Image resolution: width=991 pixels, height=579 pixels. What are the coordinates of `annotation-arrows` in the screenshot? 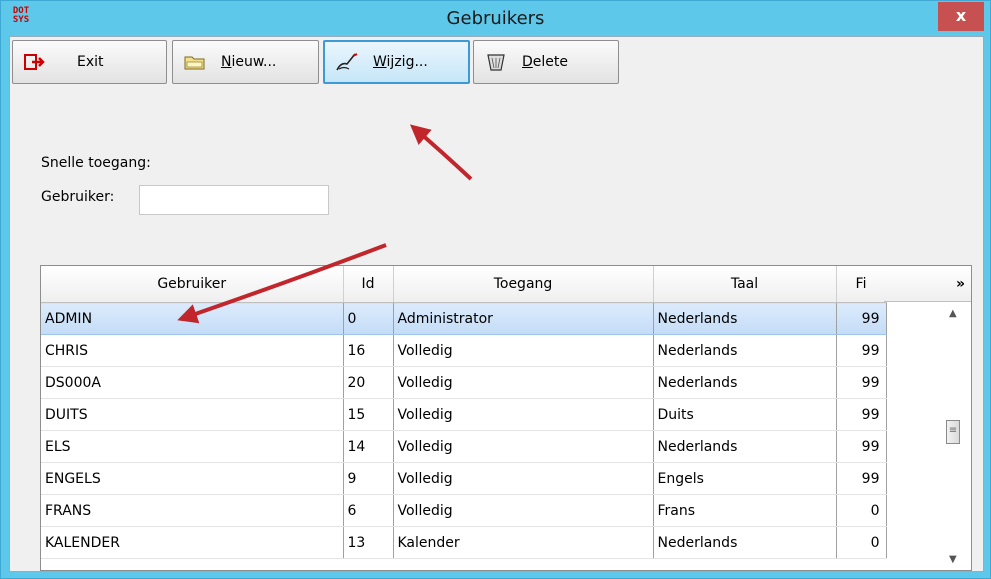 It's located at (325, 224).